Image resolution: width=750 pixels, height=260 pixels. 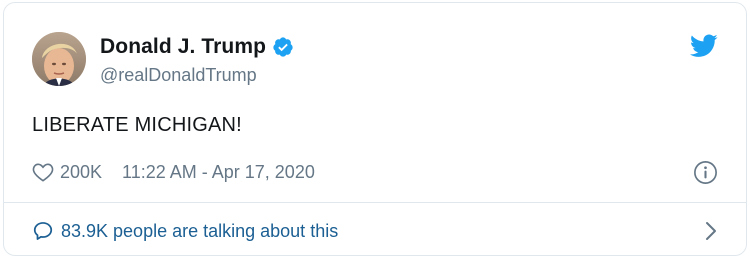 I want to click on twitter-bird-icon, so click(x=704, y=46).